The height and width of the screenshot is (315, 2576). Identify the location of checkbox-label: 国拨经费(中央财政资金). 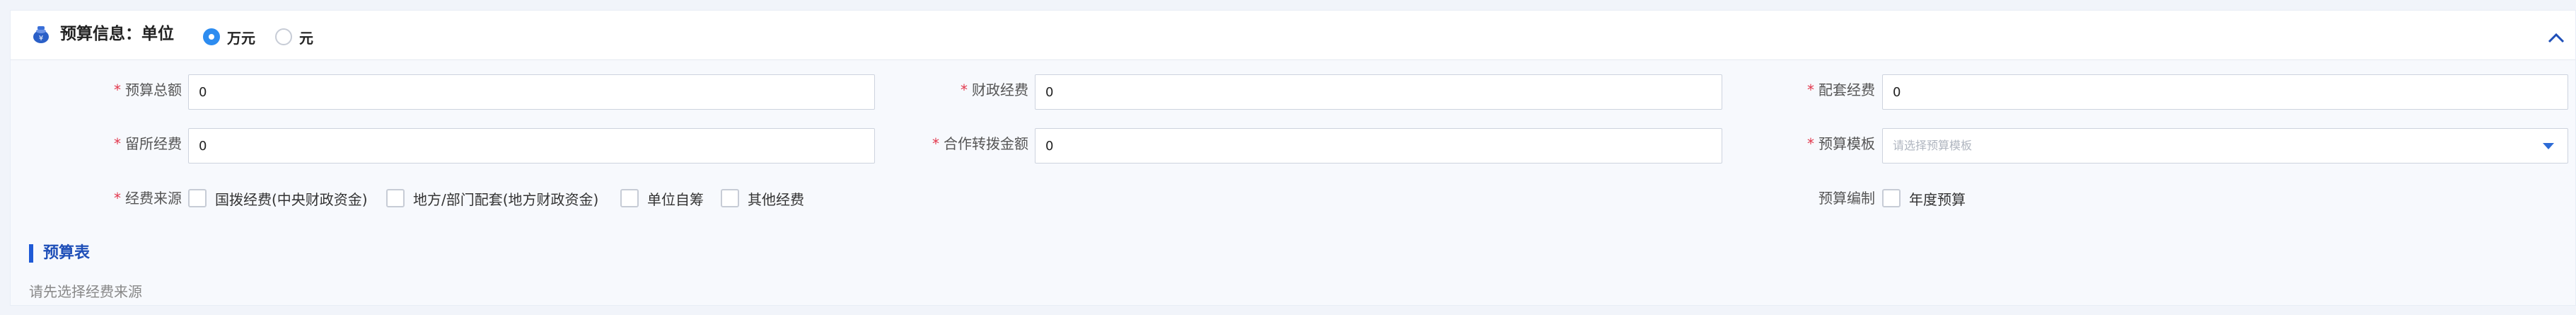
(291, 199).